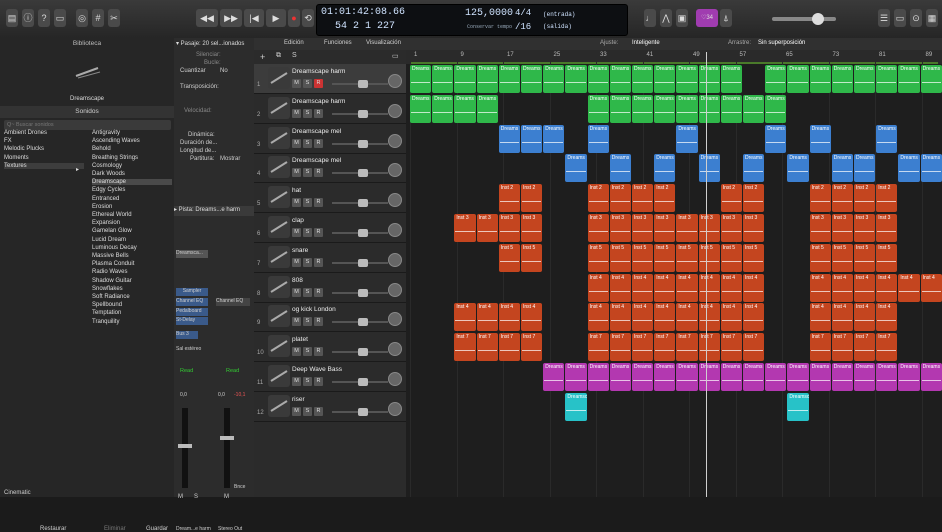 The image size is (942, 532). What do you see at coordinates (24, 149) in the screenshot?
I see `category-item: Melodic Plucks` at bounding box center [24, 149].